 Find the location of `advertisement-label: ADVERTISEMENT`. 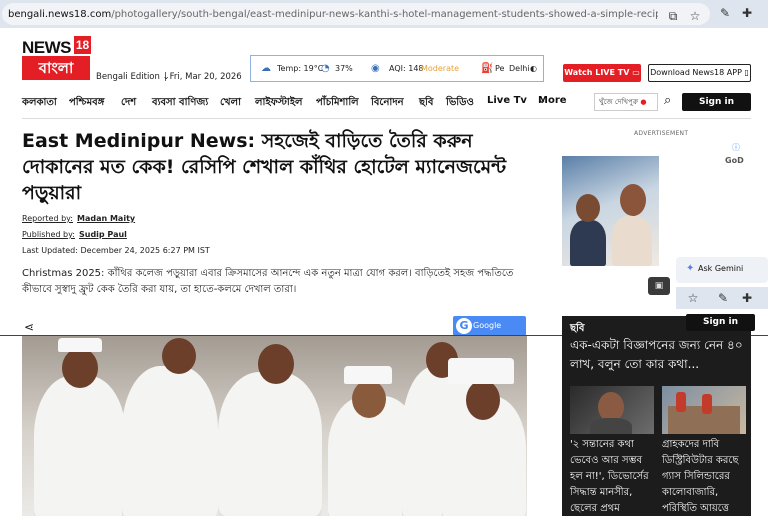

advertisement-label: ADVERTISEMENT is located at coordinates (661, 133).